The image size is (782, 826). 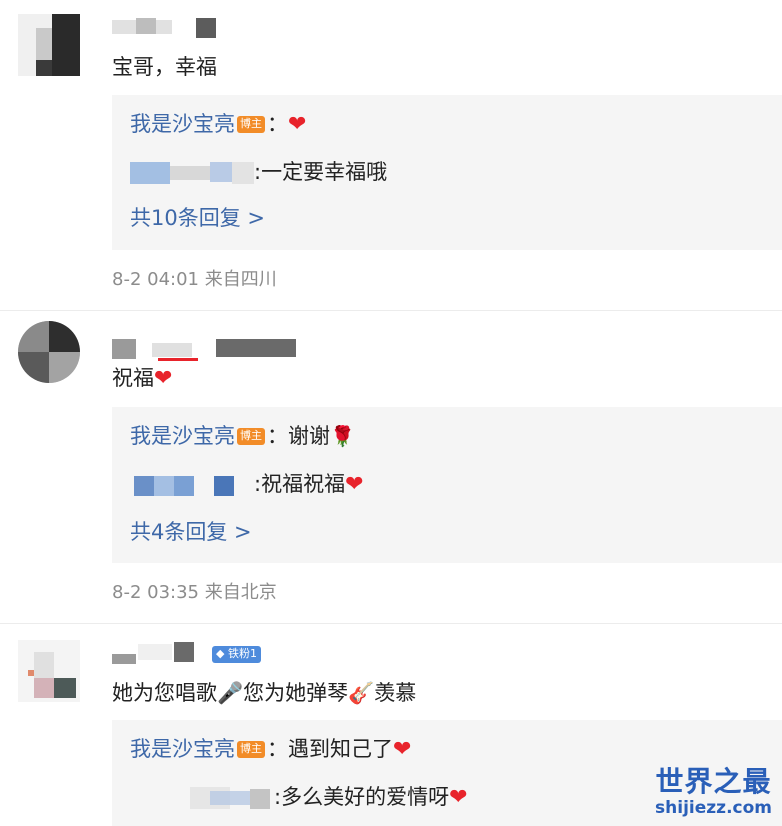 I want to click on more-replies-link: 共4条回复 >, so click(x=191, y=532).